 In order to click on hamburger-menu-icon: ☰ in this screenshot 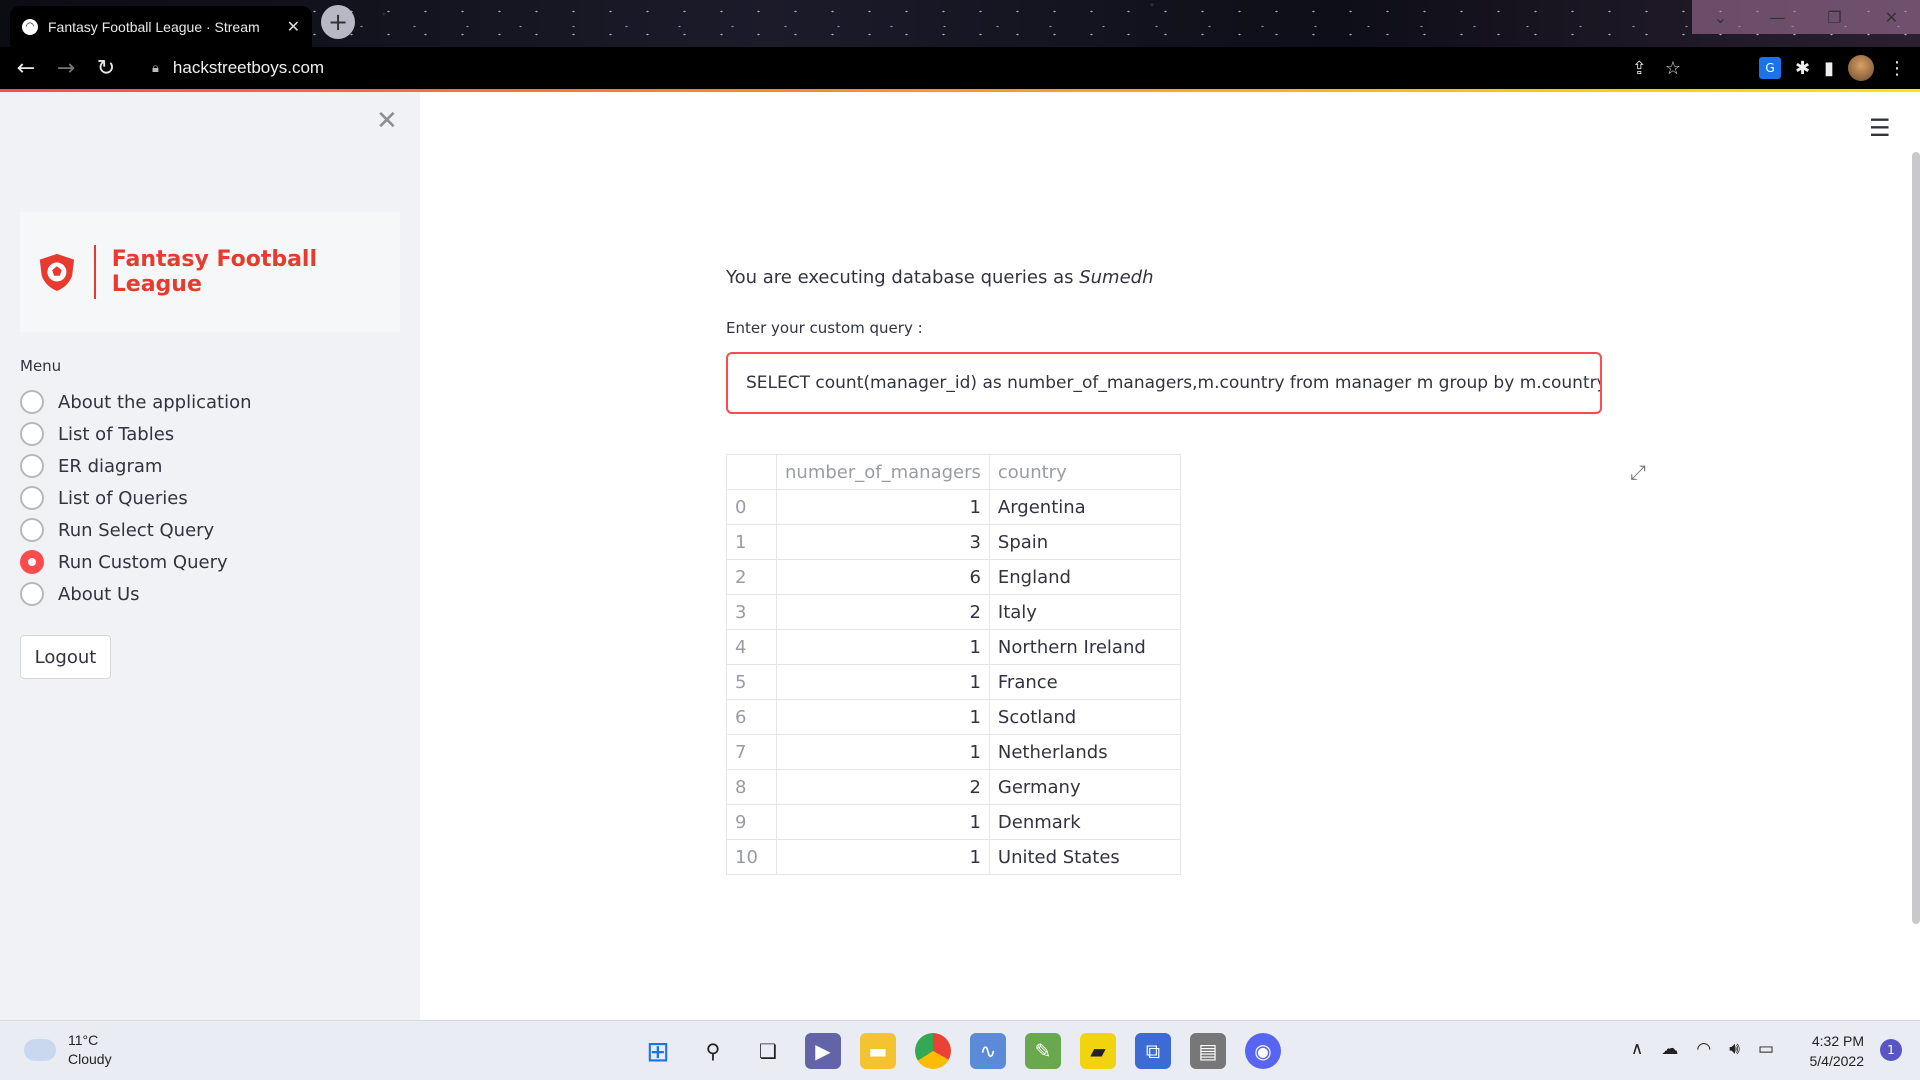, I will do `click(1880, 128)`.